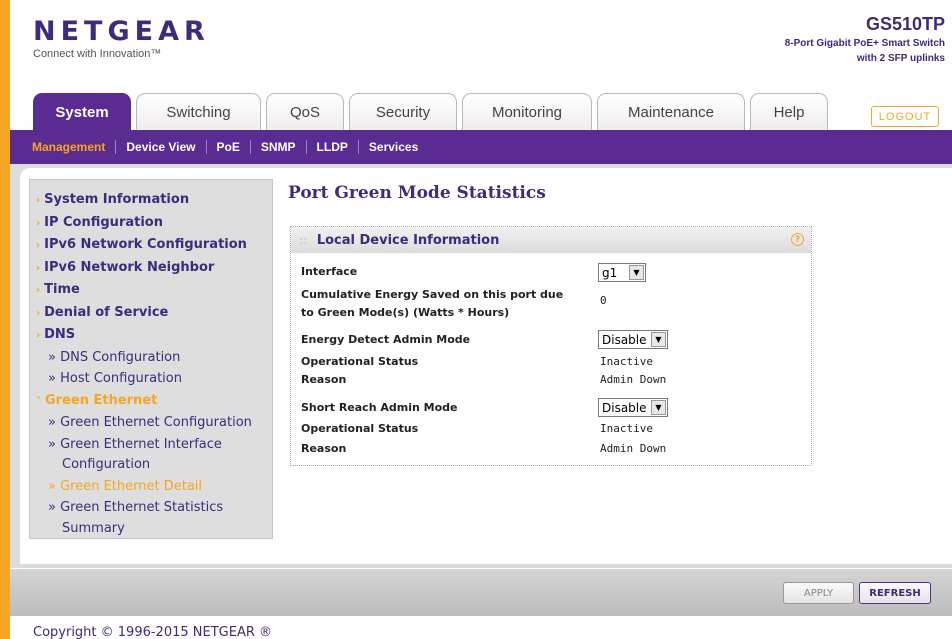  What do you see at coordinates (151, 379) in the screenshot?
I see `sidebar-item-host-configuration: » Host Configuration` at bounding box center [151, 379].